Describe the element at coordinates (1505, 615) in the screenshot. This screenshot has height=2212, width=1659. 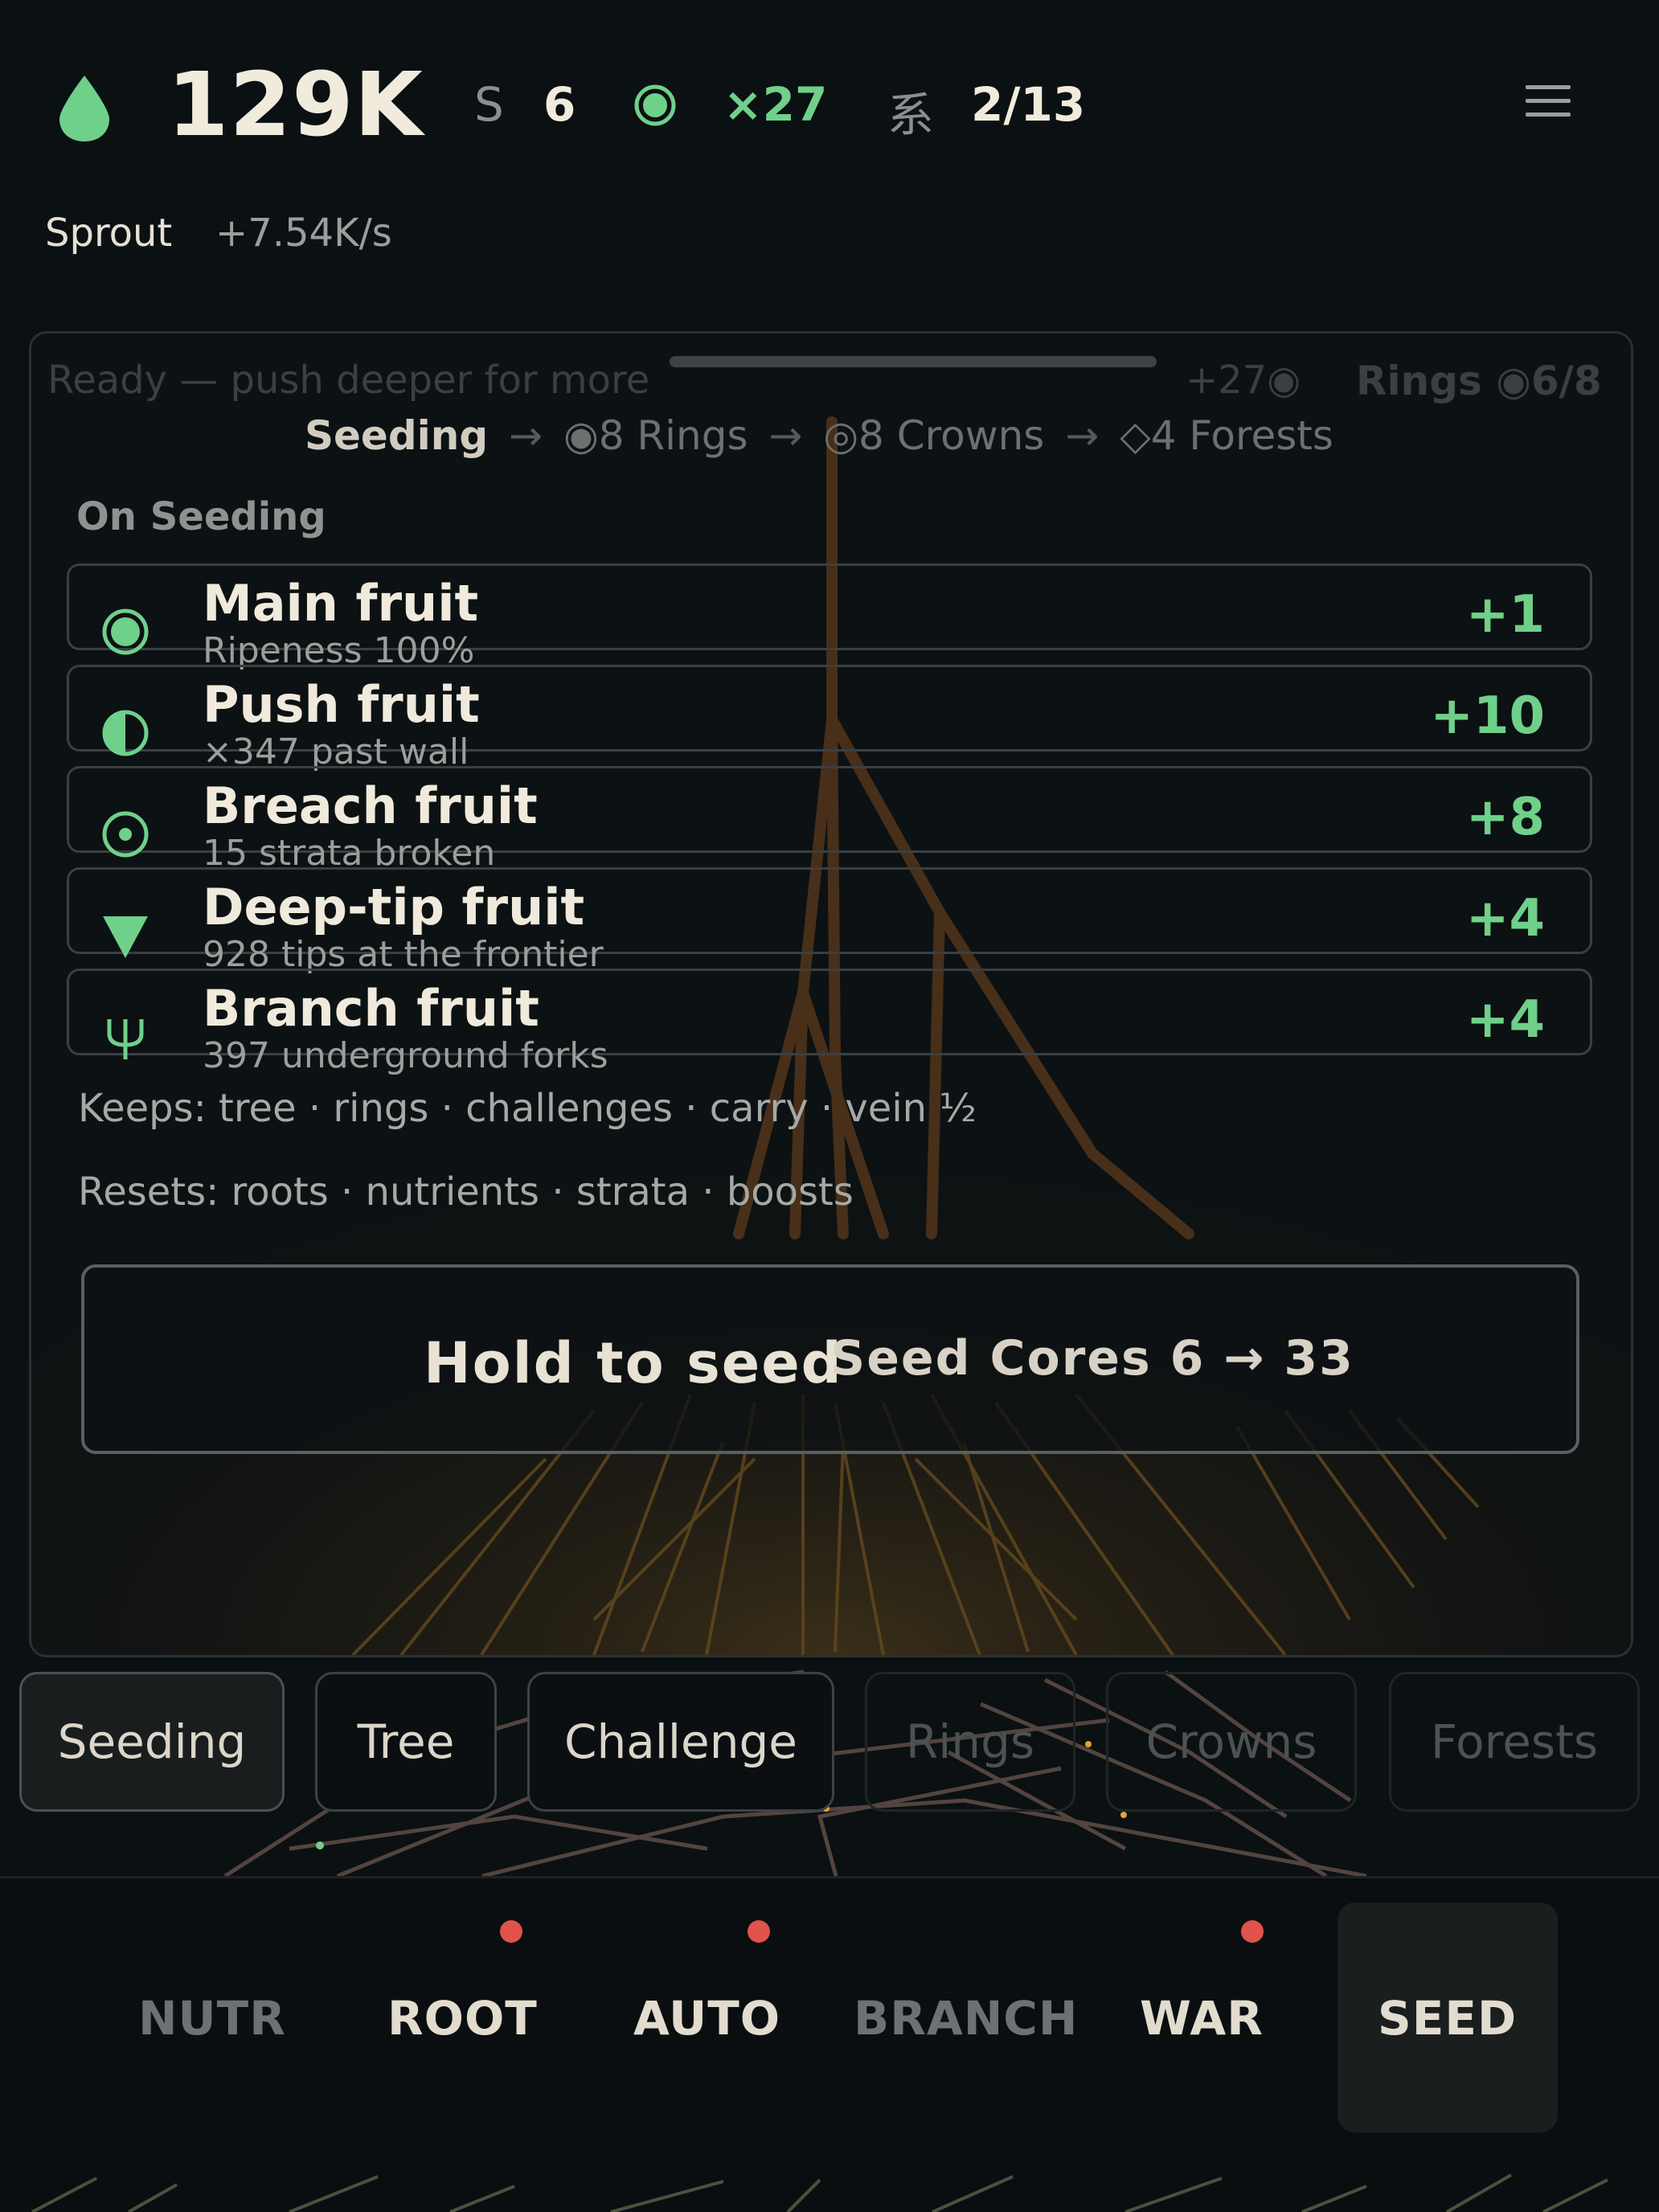
I see `fruit-value: +1` at that location.